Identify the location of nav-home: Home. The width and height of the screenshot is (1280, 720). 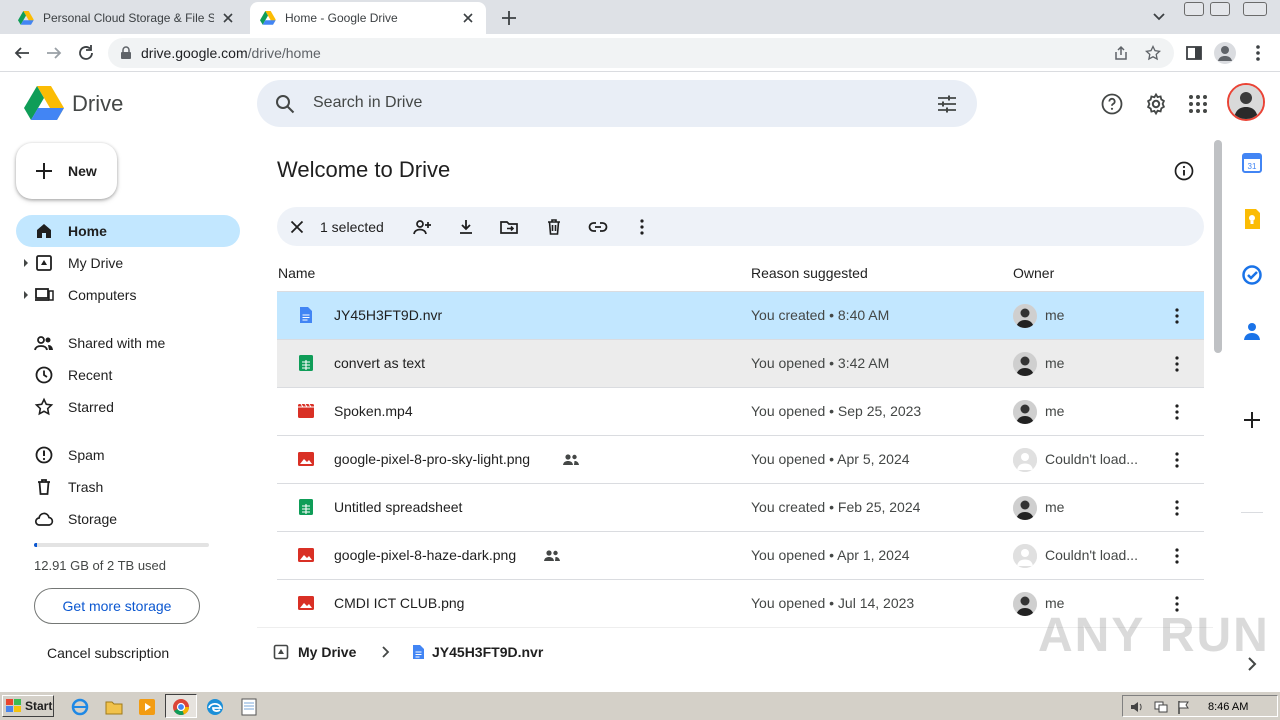
(128, 231).